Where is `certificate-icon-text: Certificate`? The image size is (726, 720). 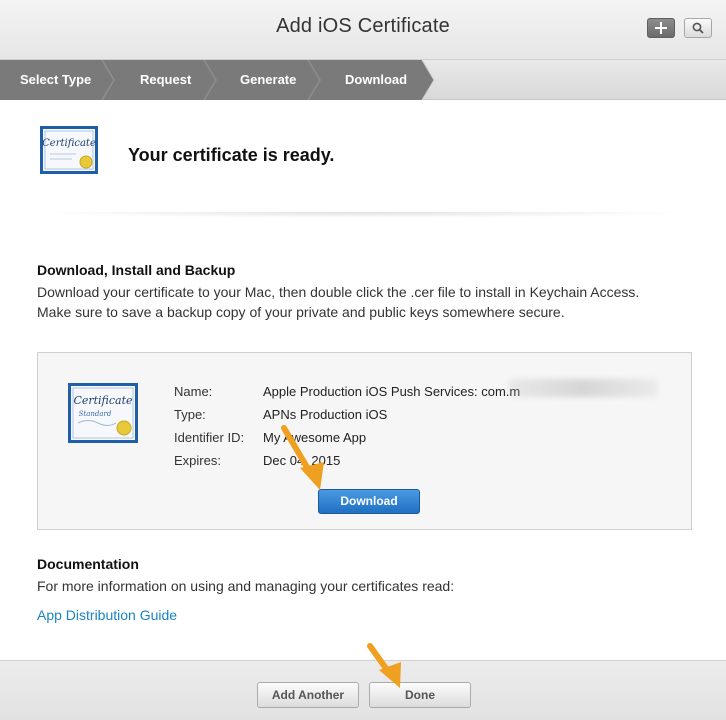 certificate-icon-text: Certificate is located at coordinates (69, 143).